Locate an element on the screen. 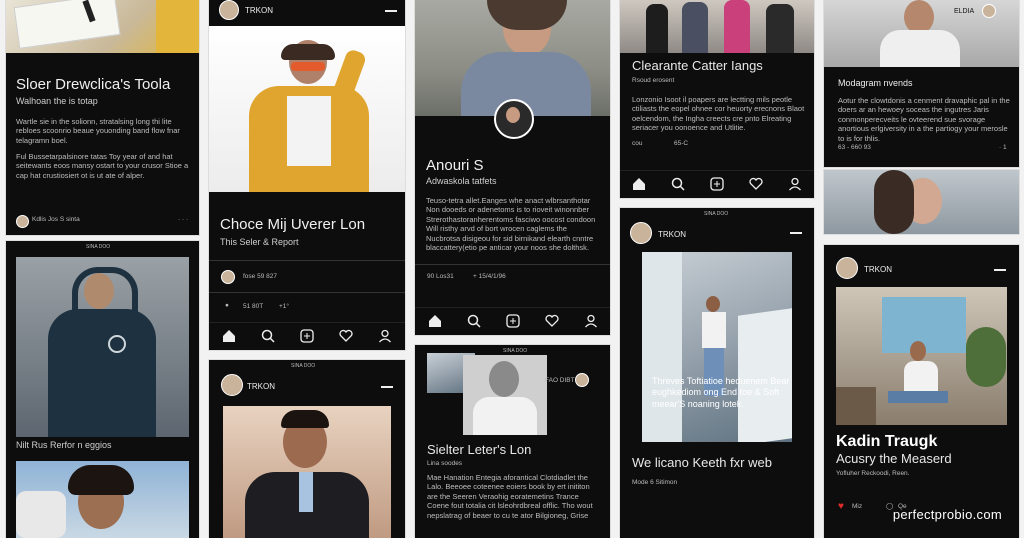 The height and width of the screenshot is (538, 1024). post-title: Sielter Leter's Lon is located at coordinates (479, 449).